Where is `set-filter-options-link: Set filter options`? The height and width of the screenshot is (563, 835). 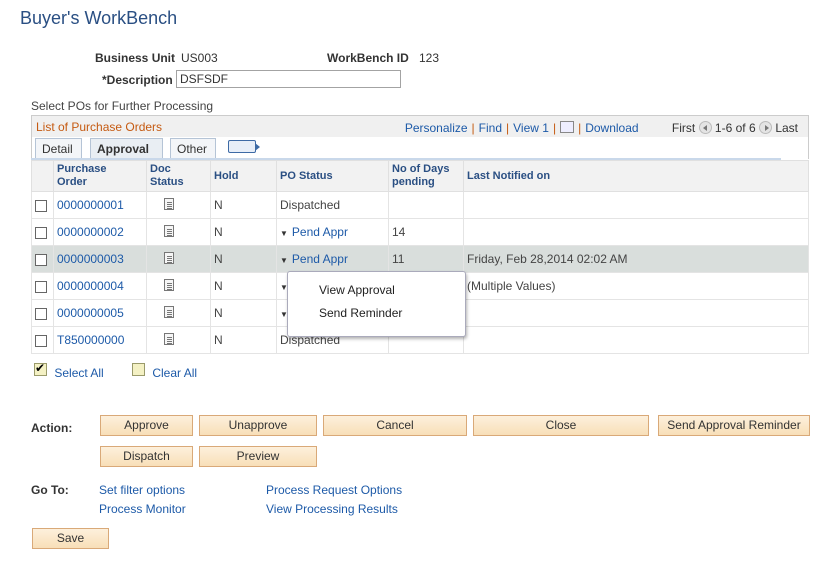 set-filter-options-link: Set filter options is located at coordinates (142, 490).